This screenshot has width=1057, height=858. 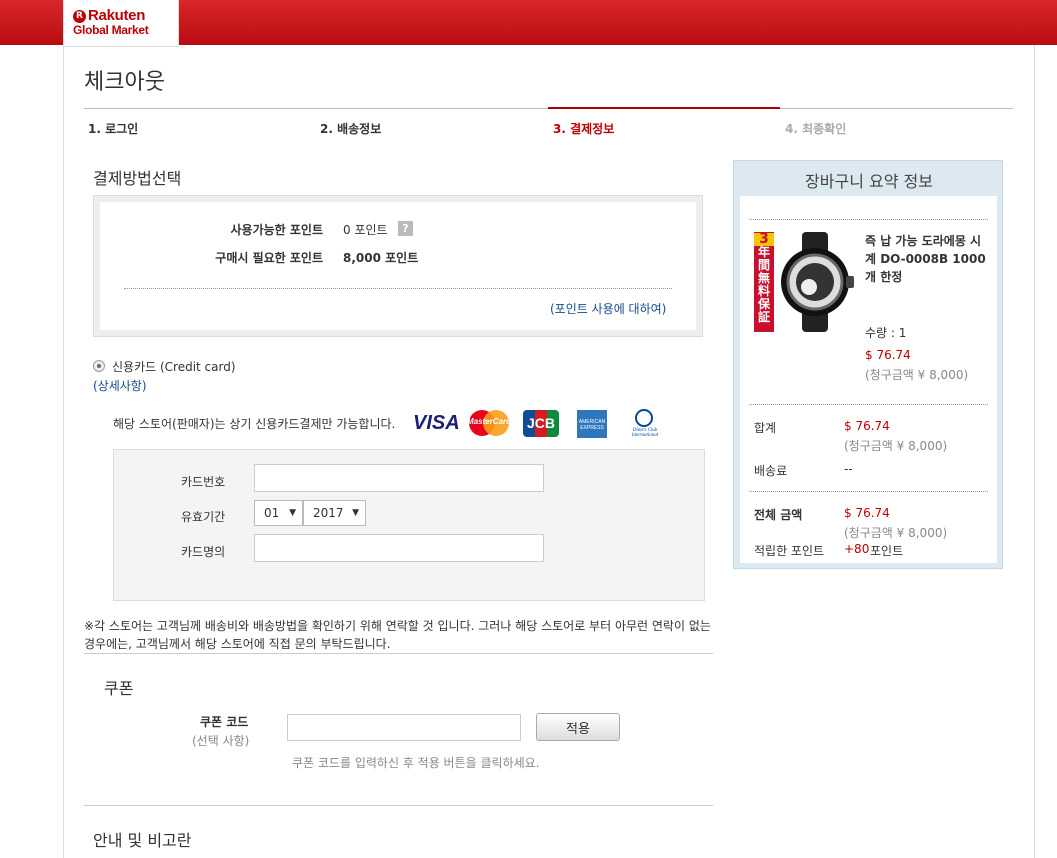 I want to click on mastercard-logo-text: MasterCard, so click(x=489, y=421).